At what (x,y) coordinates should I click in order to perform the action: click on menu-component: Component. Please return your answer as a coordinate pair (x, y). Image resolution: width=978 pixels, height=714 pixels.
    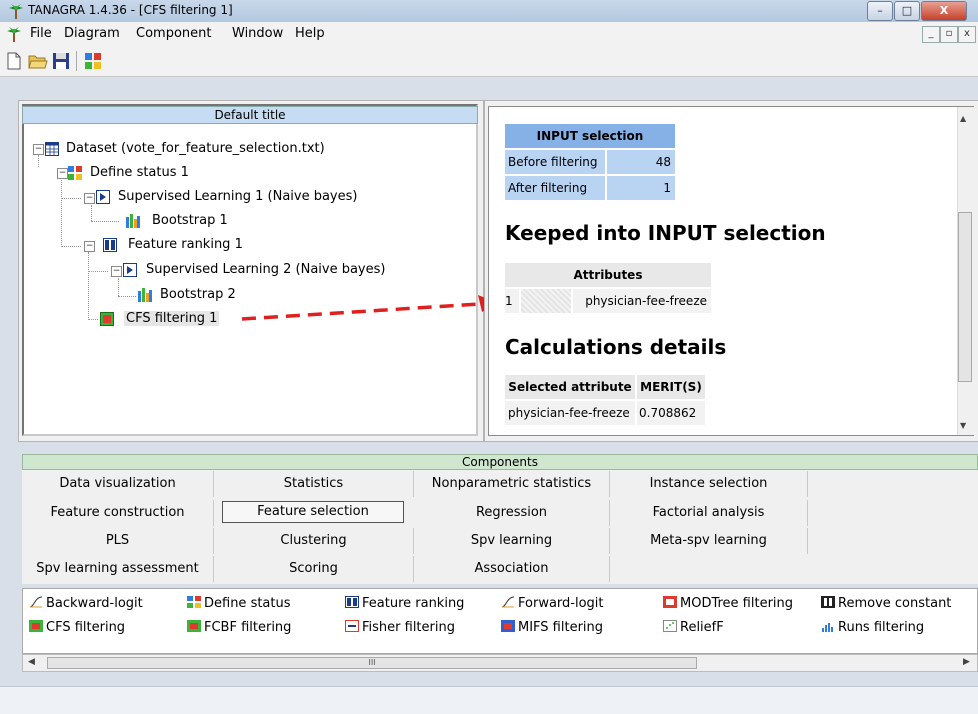
    Looking at the image, I should click on (173, 33).